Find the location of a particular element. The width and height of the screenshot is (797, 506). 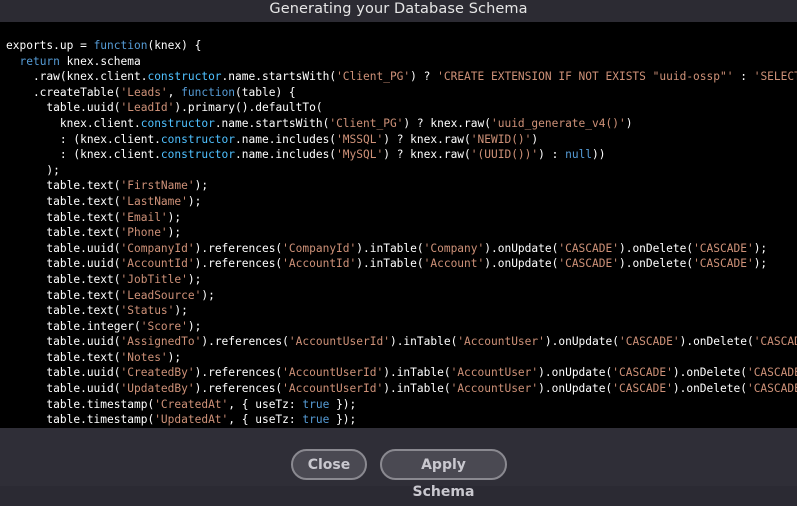

code-line: table.text('JobTitle'); is located at coordinates (401, 280).